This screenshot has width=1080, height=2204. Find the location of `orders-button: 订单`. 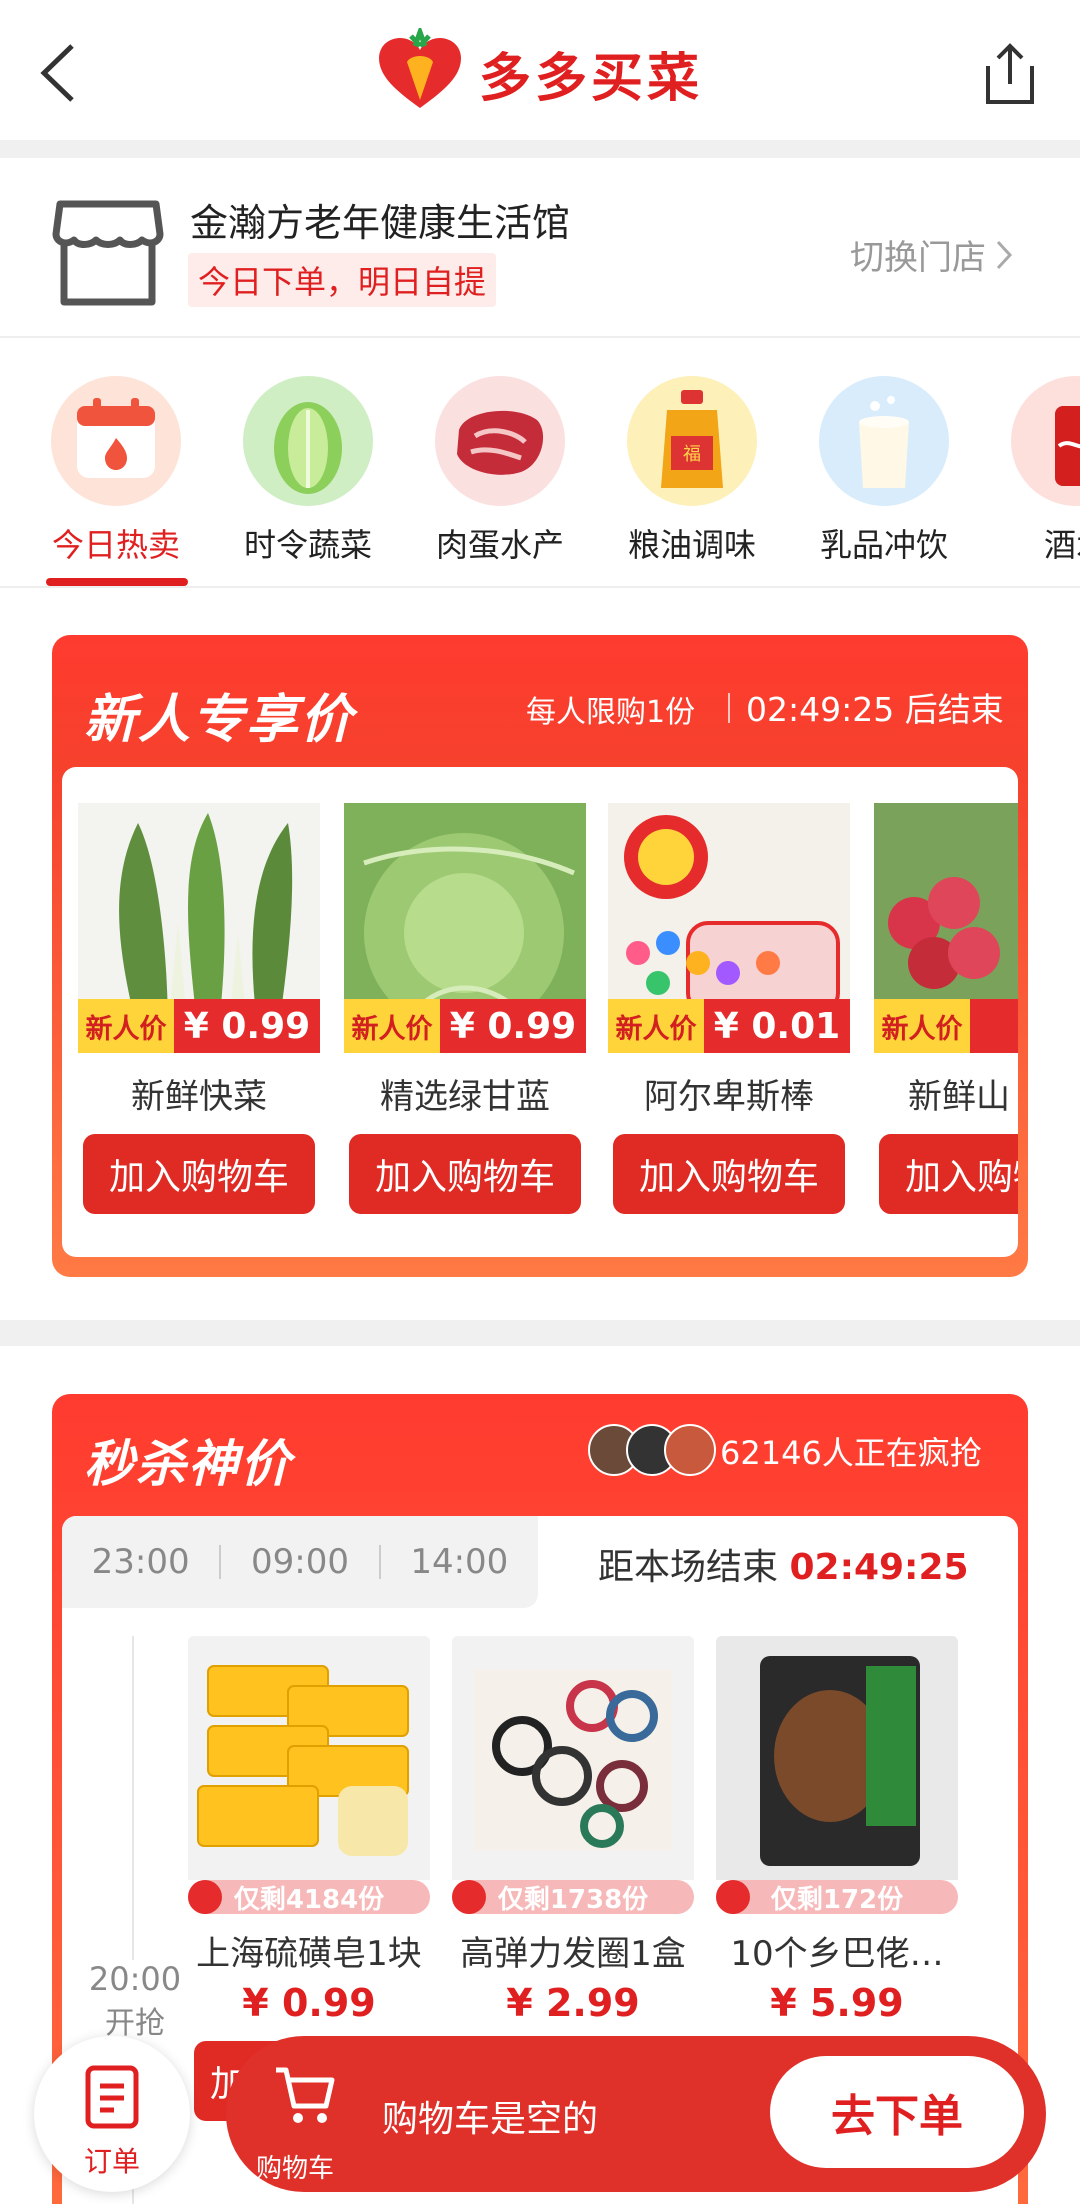

orders-button: 订单 is located at coordinates (112, 2114).